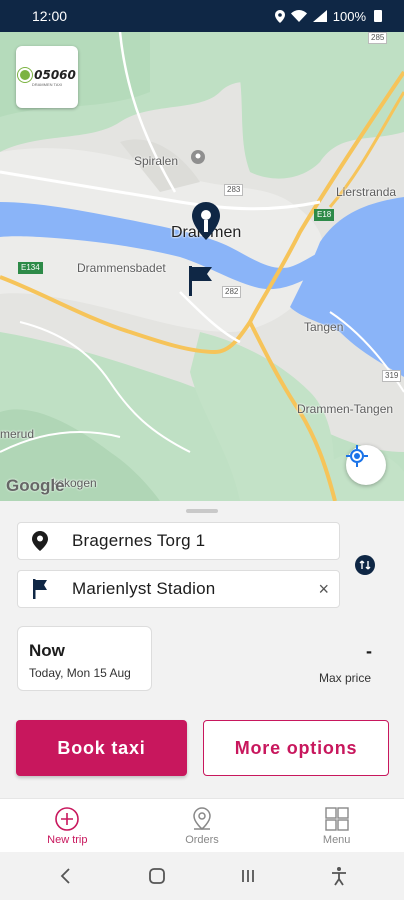 The image size is (404, 900). What do you see at coordinates (279, 16) in the screenshot?
I see `location-icon` at bounding box center [279, 16].